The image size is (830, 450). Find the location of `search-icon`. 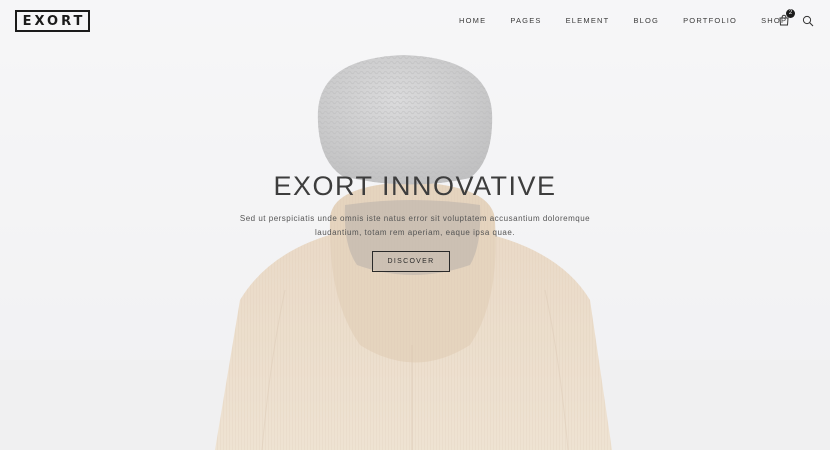

search-icon is located at coordinates (808, 21).